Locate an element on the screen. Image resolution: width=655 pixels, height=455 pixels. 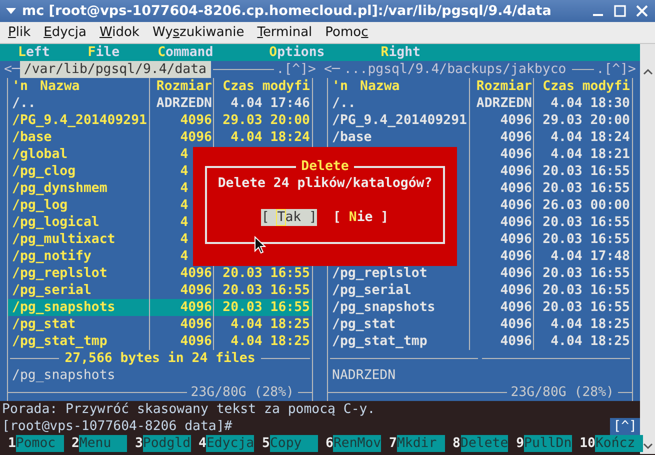
scroll-up-icon is located at coordinates (647, 72).